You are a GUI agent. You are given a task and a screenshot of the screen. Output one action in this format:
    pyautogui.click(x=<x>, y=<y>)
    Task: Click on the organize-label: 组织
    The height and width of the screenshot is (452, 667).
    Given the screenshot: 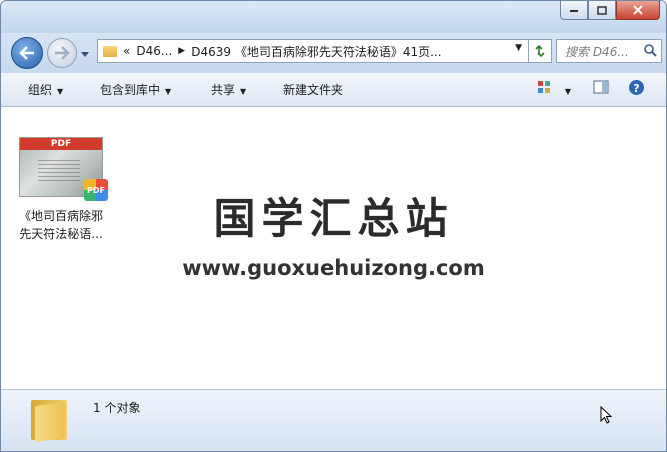 What is the action you would take?
    pyautogui.click(x=40, y=90)
    